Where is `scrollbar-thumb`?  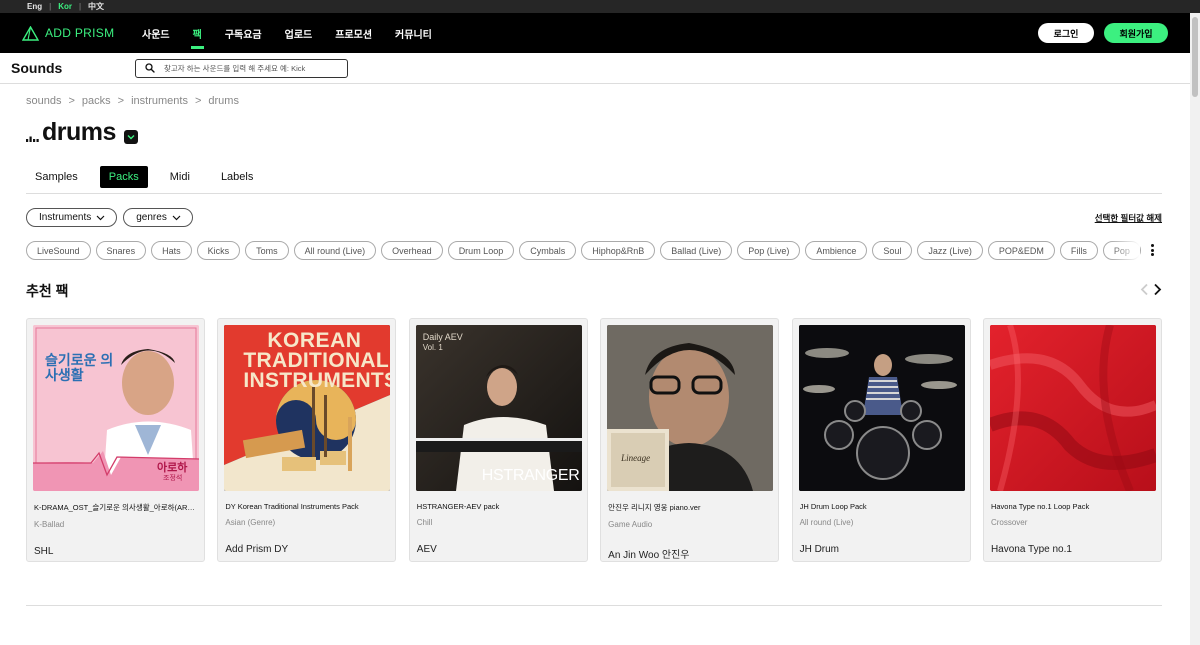 scrollbar-thumb is located at coordinates (1195, 57).